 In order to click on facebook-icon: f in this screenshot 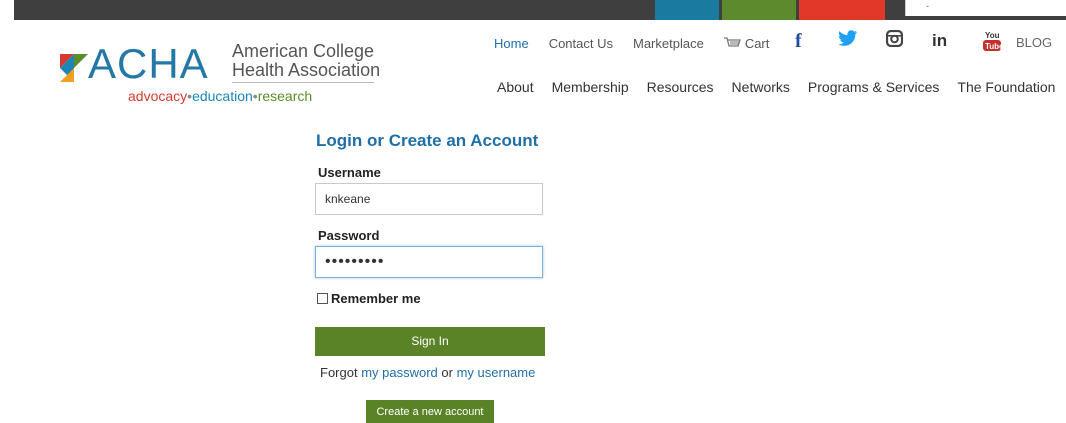, I will do `click(798, 41)`.